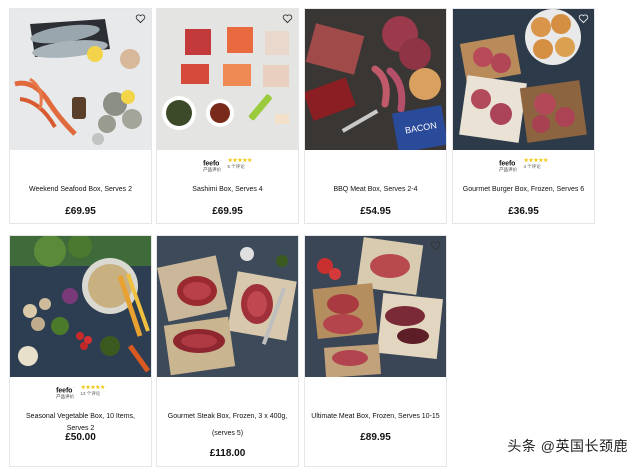 The width and height of the screenshot is (640, 472). What do you see at coordinates (227, 190) in the screenshot?
I see `product-name: Sashimi Box, Serves 4` at bounding box center [227, 190].